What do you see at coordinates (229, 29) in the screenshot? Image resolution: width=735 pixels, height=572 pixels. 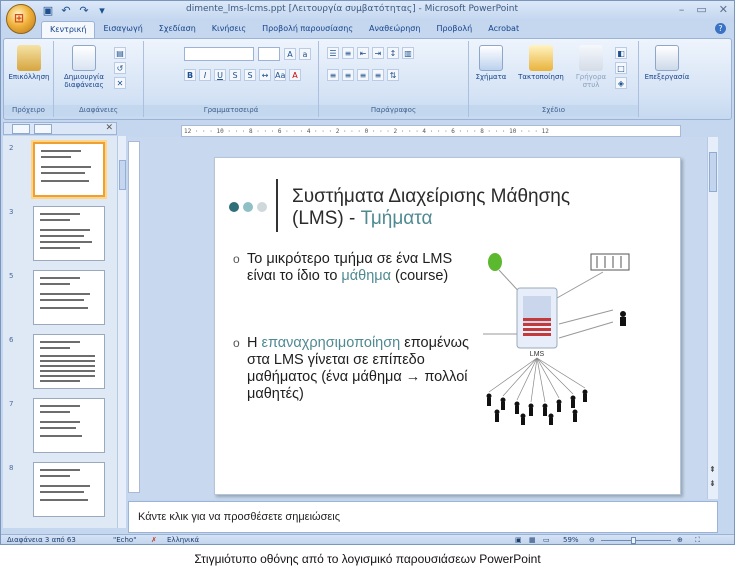 I see `tab-animations: Κινήσεις` at bounding box center [229, 29].